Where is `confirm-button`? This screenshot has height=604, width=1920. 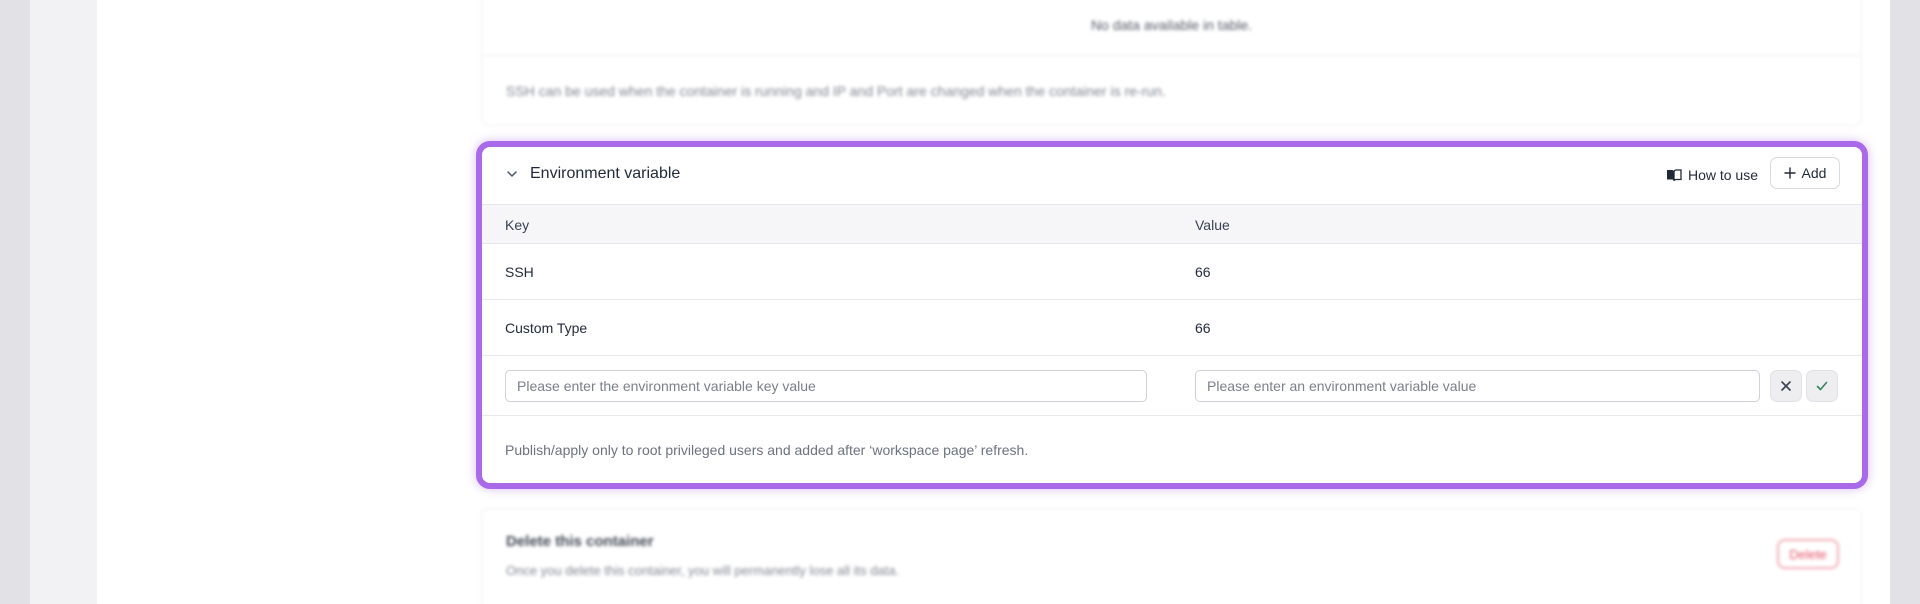 confirm-button is located at coordinates (1822, 386).